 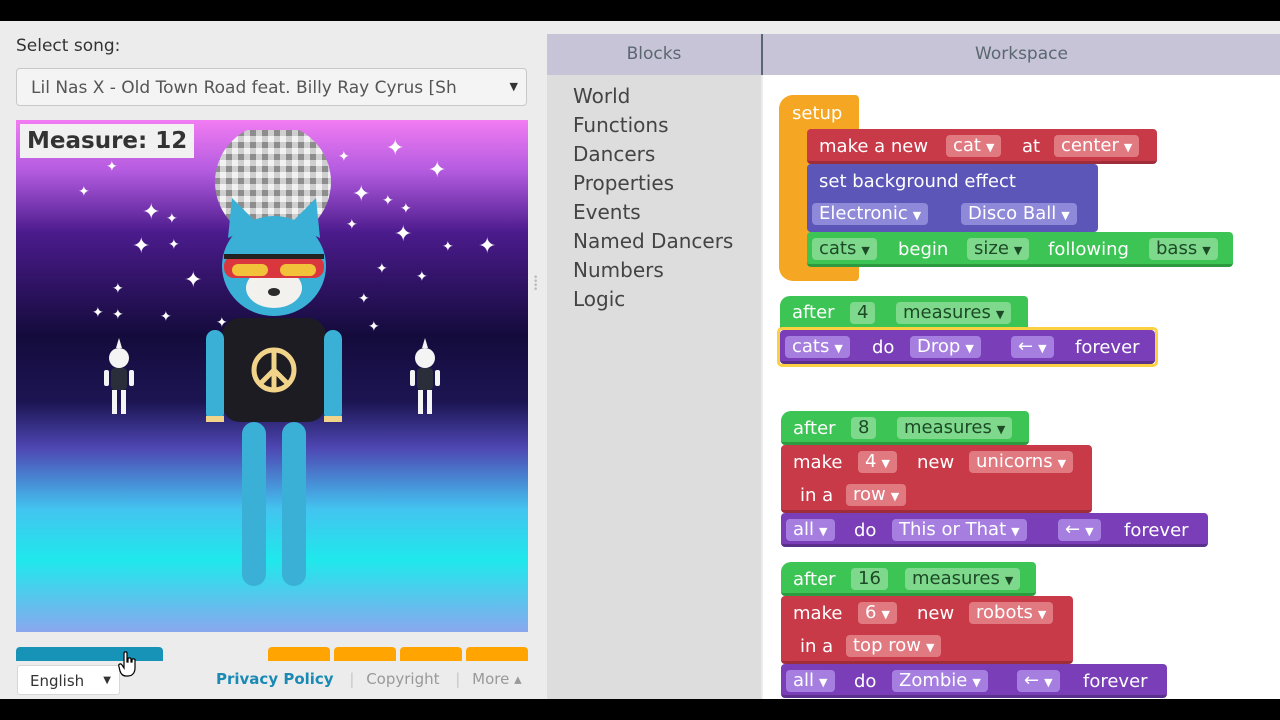 I want to click on run-button, so click(x=89, y=654).